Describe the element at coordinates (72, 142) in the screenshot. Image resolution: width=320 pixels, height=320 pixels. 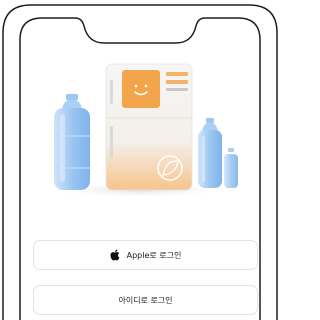
I see `water-bottle-large` at that location.